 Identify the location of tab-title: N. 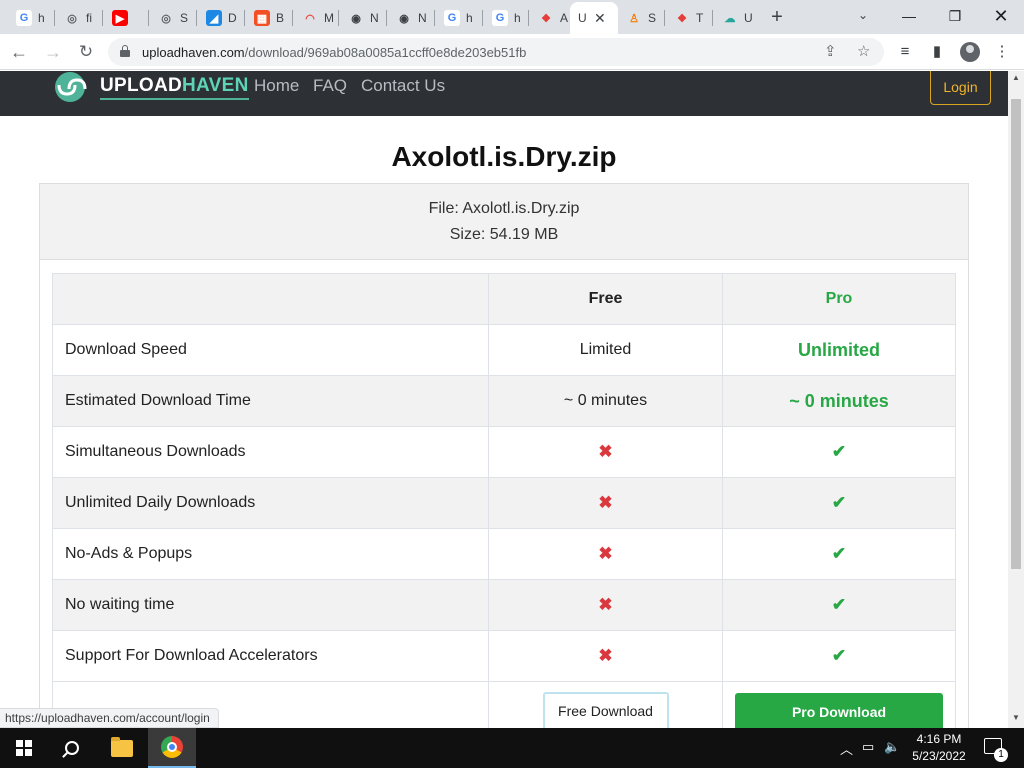
(374, 18).